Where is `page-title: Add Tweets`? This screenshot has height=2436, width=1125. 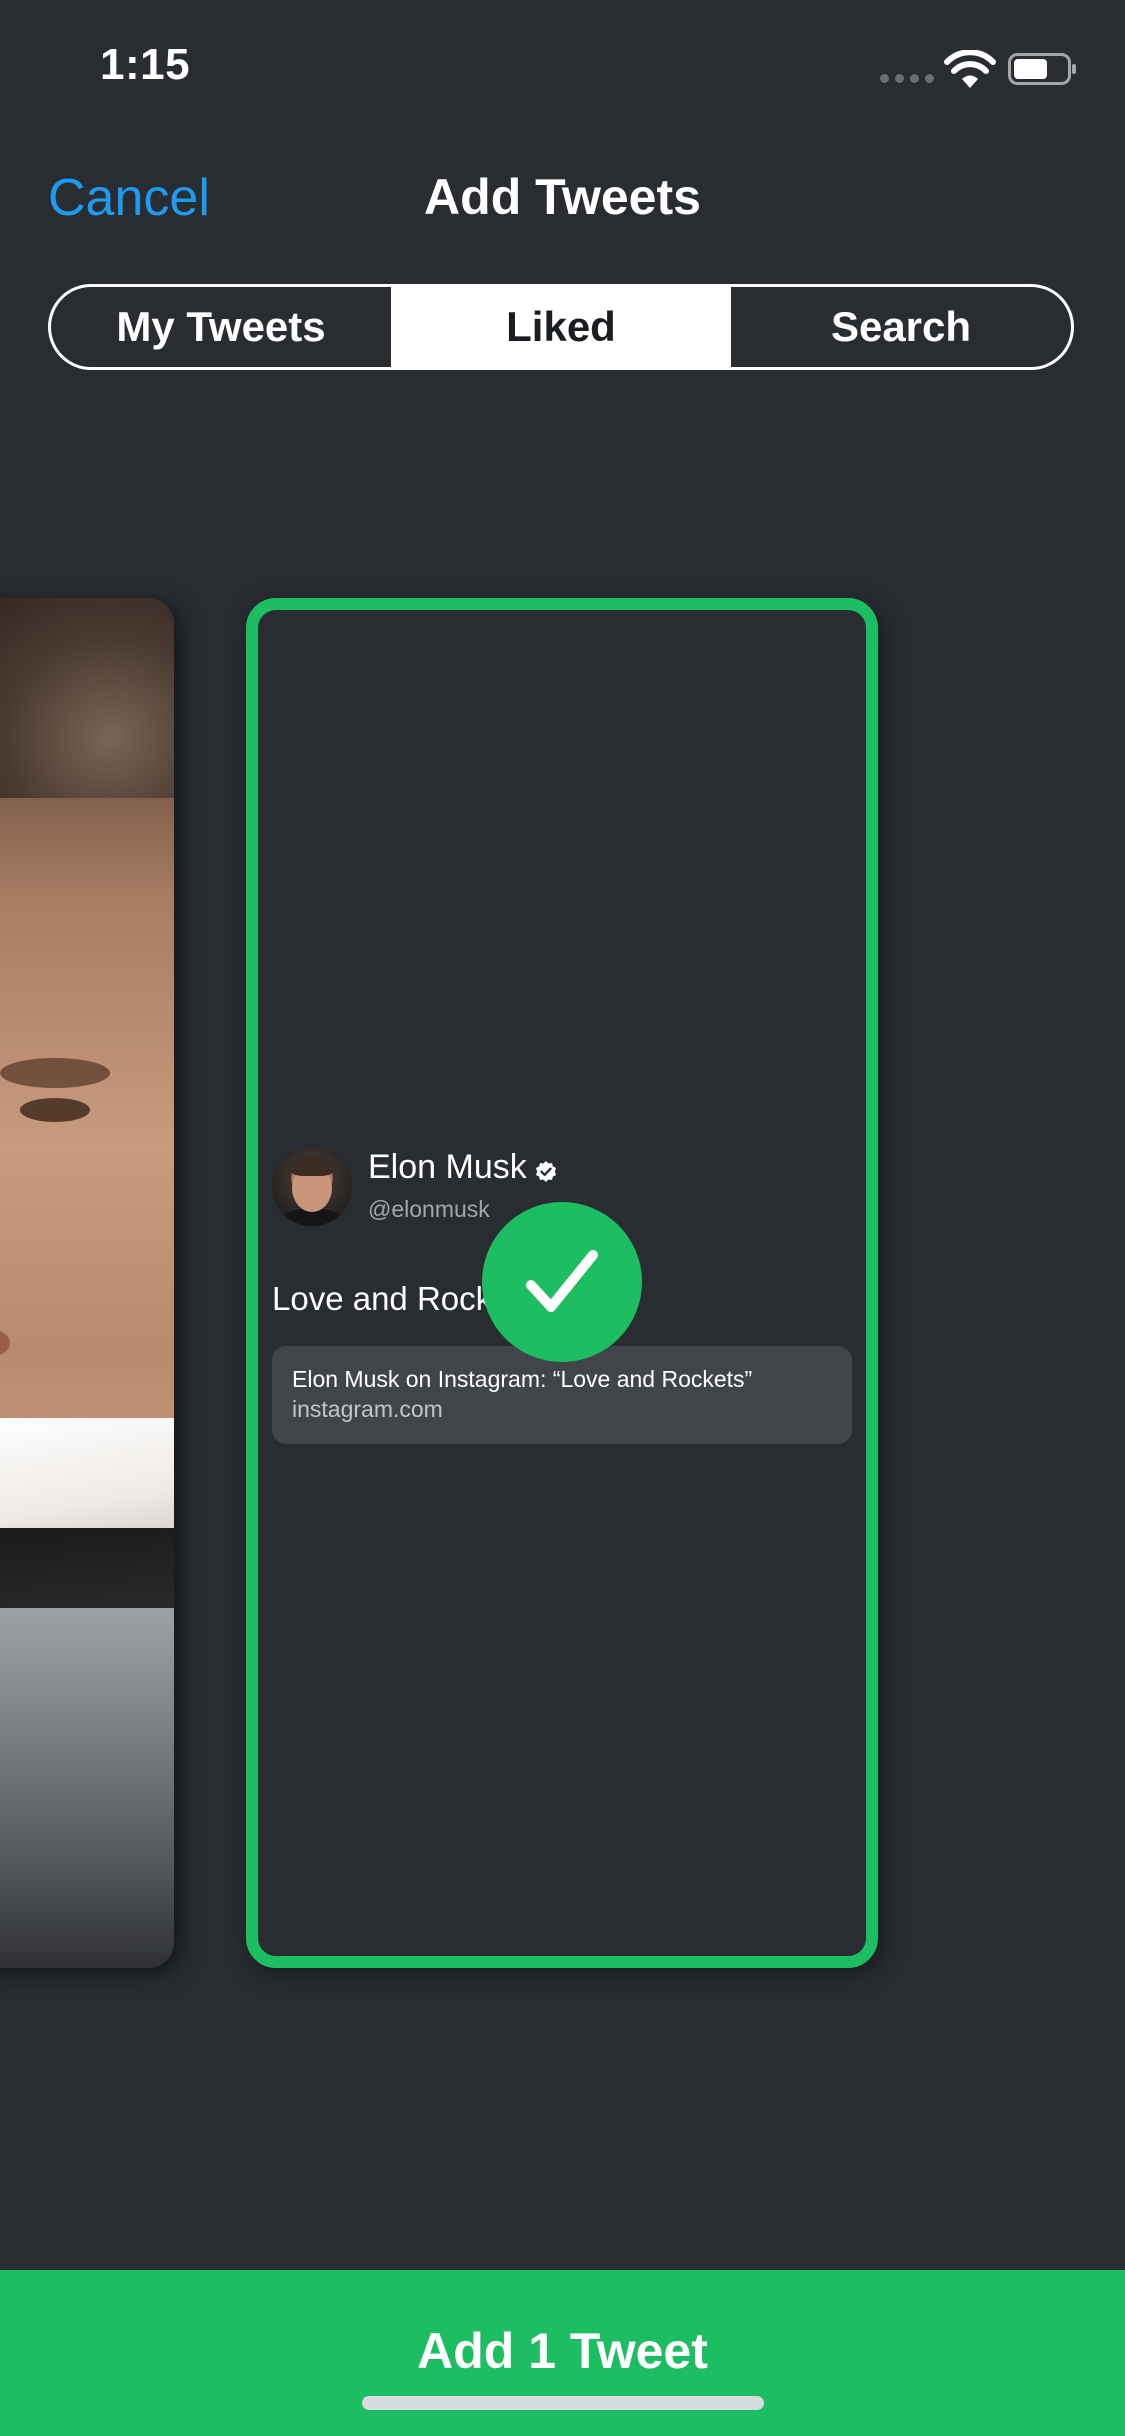
page-title: Add Tweets is located at coordinates (562, 197).